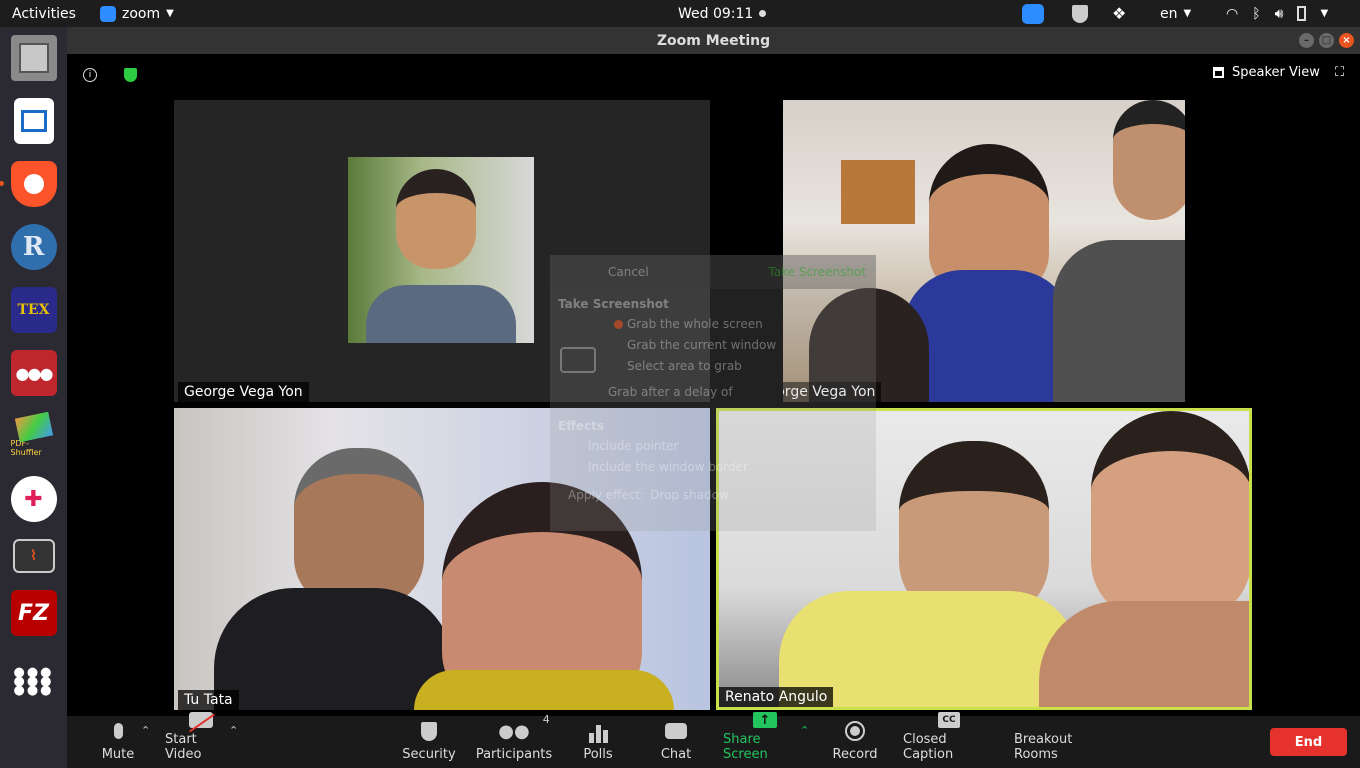  What do you see at coordinates (33, 613) in the screenshot?
I see `dock-filezilla: FZ` at bounding box center [33, 613].